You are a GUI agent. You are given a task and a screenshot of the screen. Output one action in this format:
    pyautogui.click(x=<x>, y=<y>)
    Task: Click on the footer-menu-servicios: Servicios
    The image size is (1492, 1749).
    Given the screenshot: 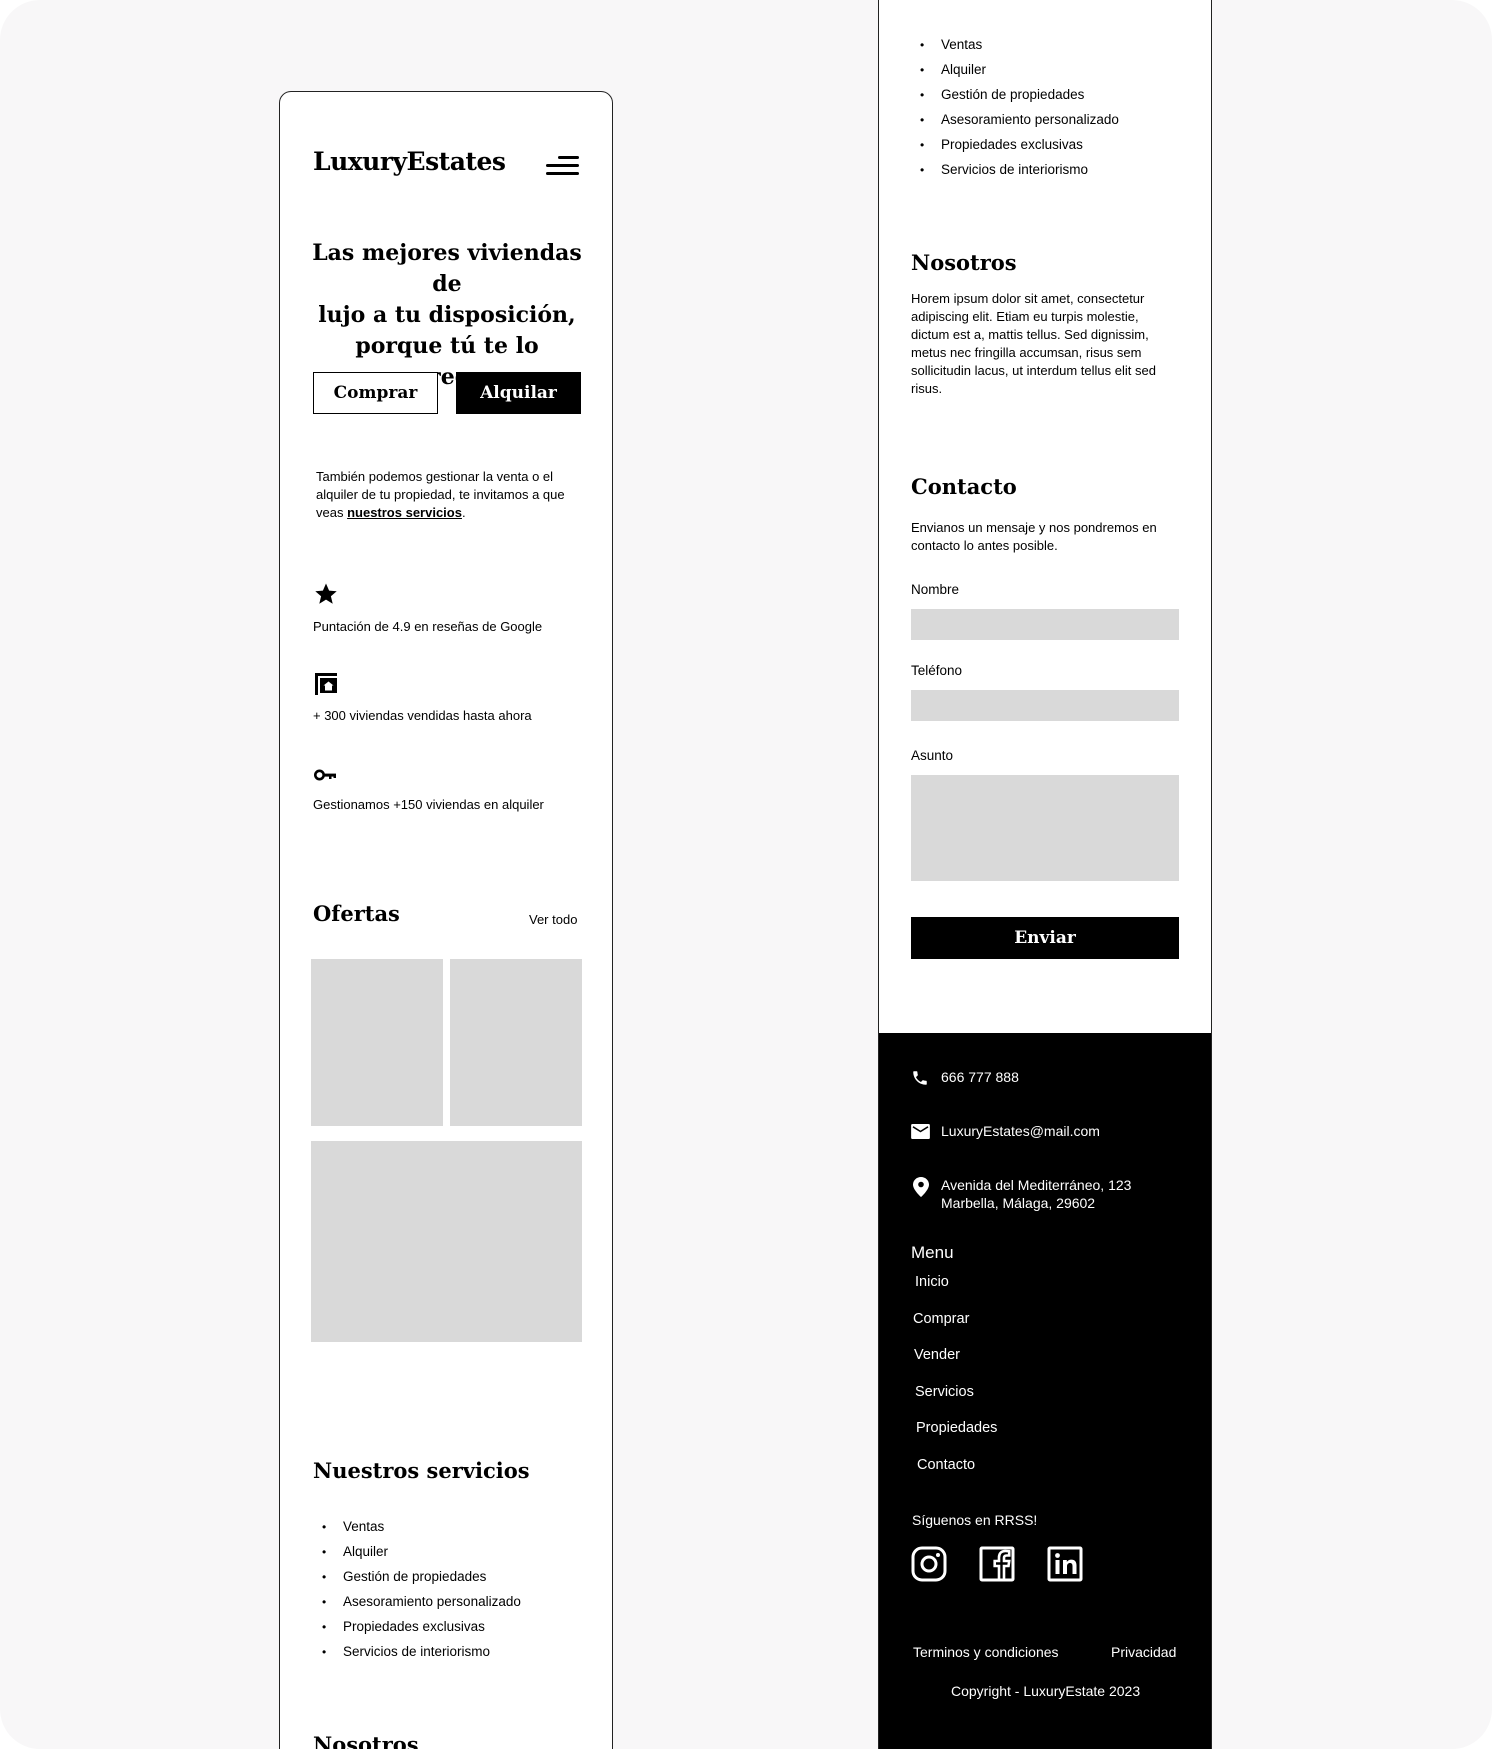 What is the action you would take?
    pyautogui.click(x=944, y=1392)
    